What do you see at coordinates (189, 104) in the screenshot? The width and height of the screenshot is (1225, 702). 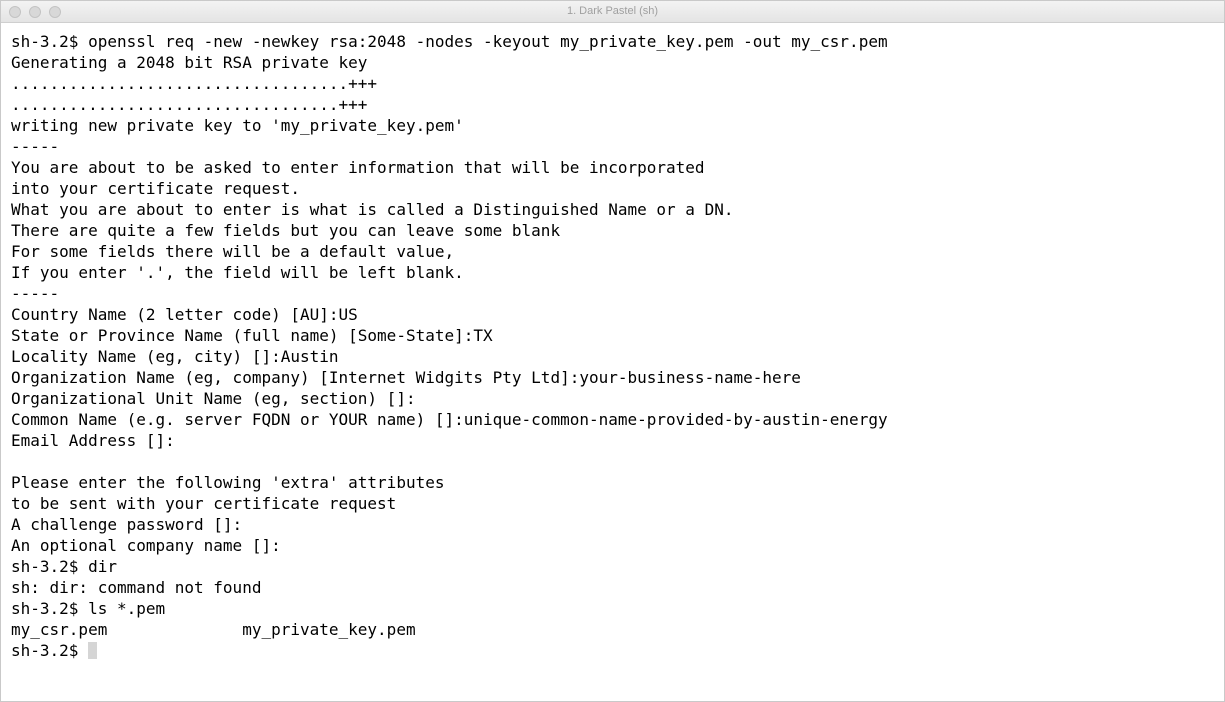 I see `terminal-line: ..................................+++` at bounding box center [189, 104].